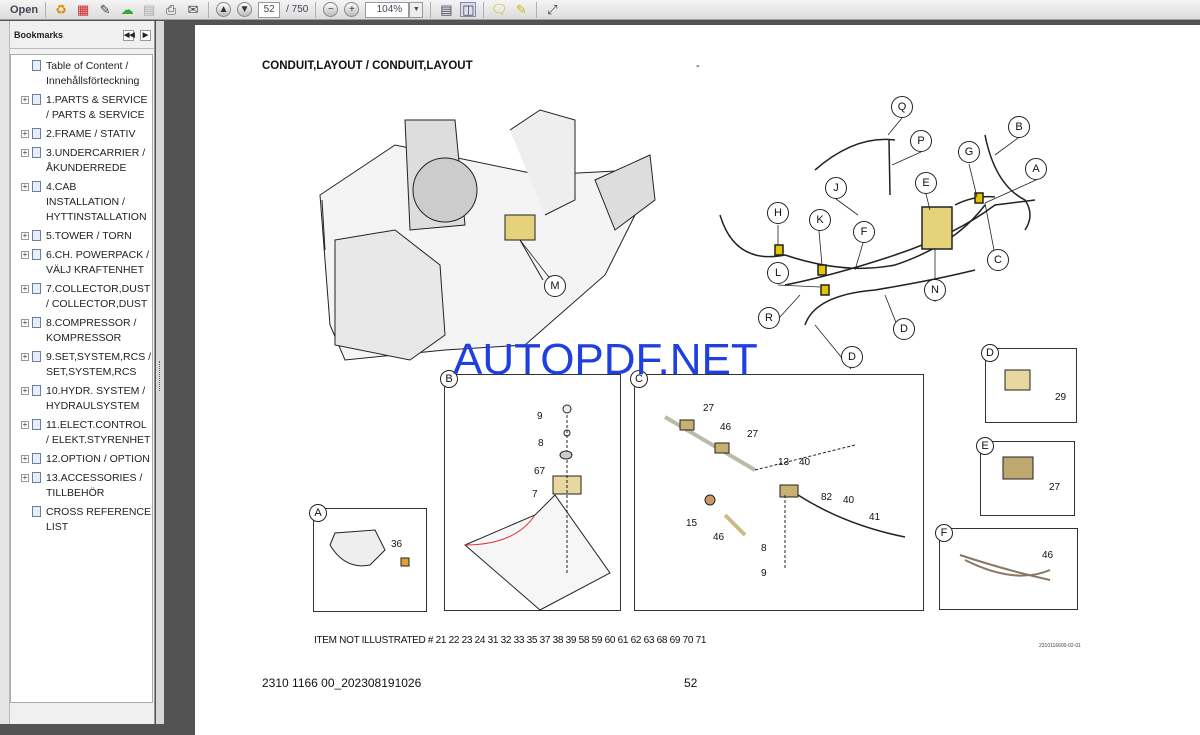  What do you see at coordinates (397, 544) in the screenshot?
I see `part-number: 36` at bounding box center [397, 544].